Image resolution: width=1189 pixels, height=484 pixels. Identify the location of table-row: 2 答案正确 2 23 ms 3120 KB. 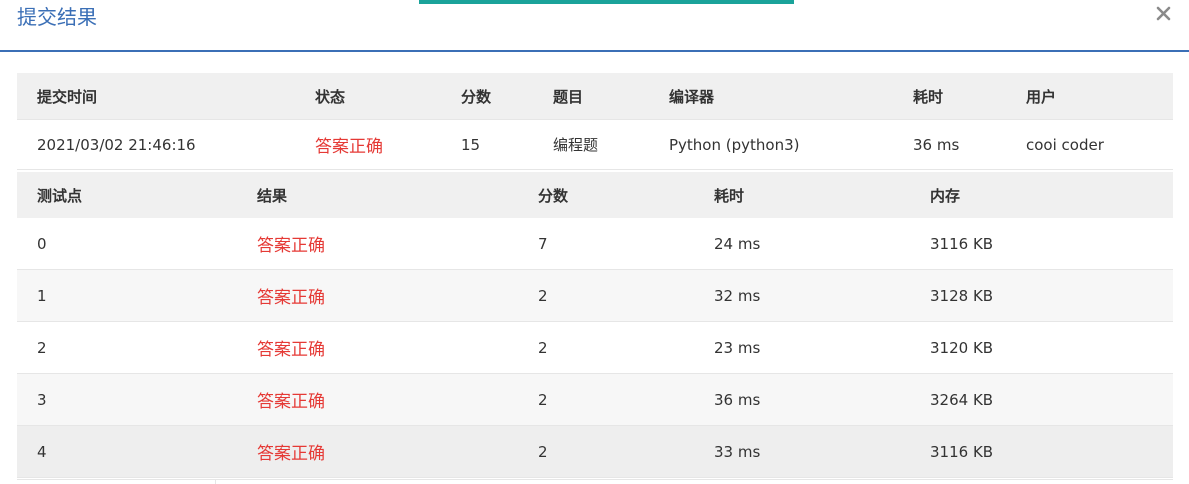
(595, 348).